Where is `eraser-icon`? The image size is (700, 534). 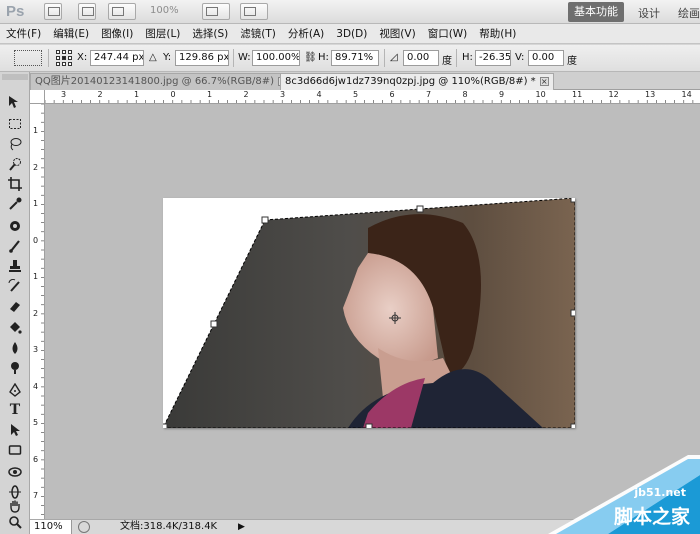 eraser-icon is located at coordinates (15, 306).